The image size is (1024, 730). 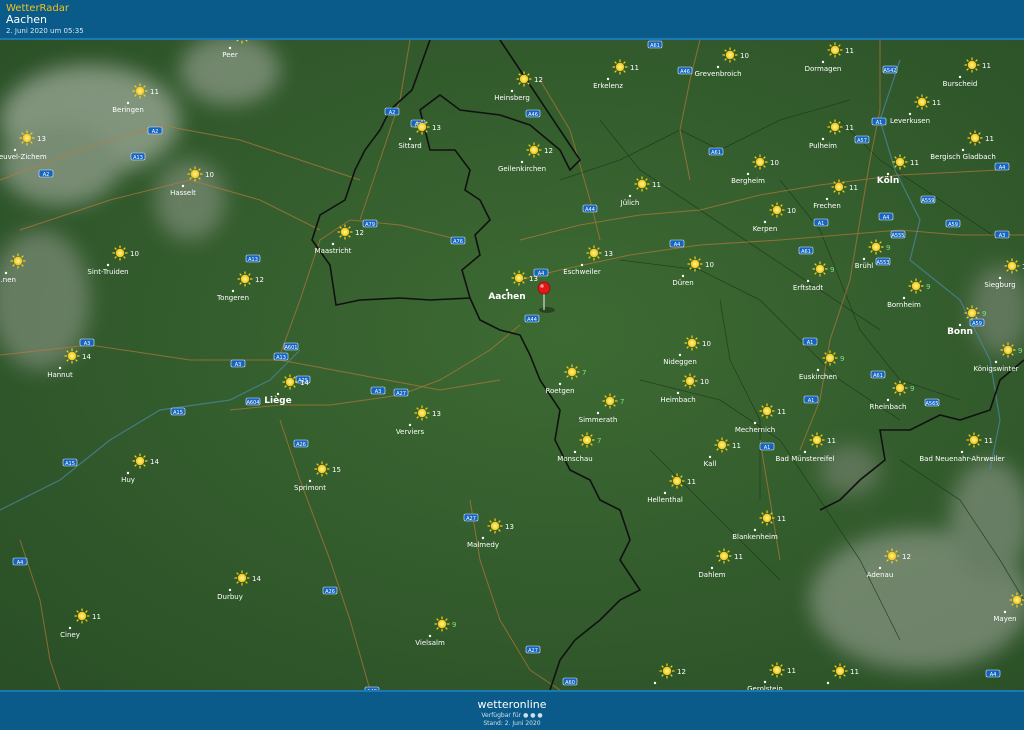 What do you see at coordinates (370, 224) in the screenshot?
I see `road-badge: A79` at bounding box center [370, 224].